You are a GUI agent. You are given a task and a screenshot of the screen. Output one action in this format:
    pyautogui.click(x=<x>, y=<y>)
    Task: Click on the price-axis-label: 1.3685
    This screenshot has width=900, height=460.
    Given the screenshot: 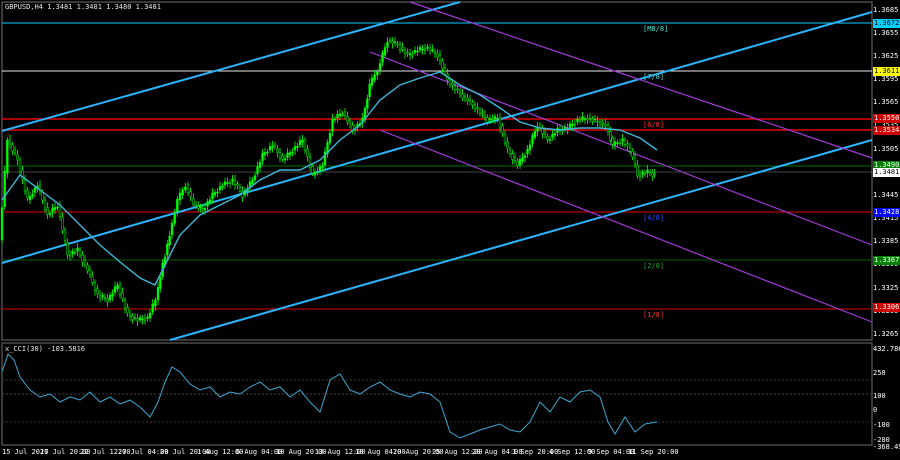 What is the action you would take?
    pyautogui.click(x=886, y=10)
    